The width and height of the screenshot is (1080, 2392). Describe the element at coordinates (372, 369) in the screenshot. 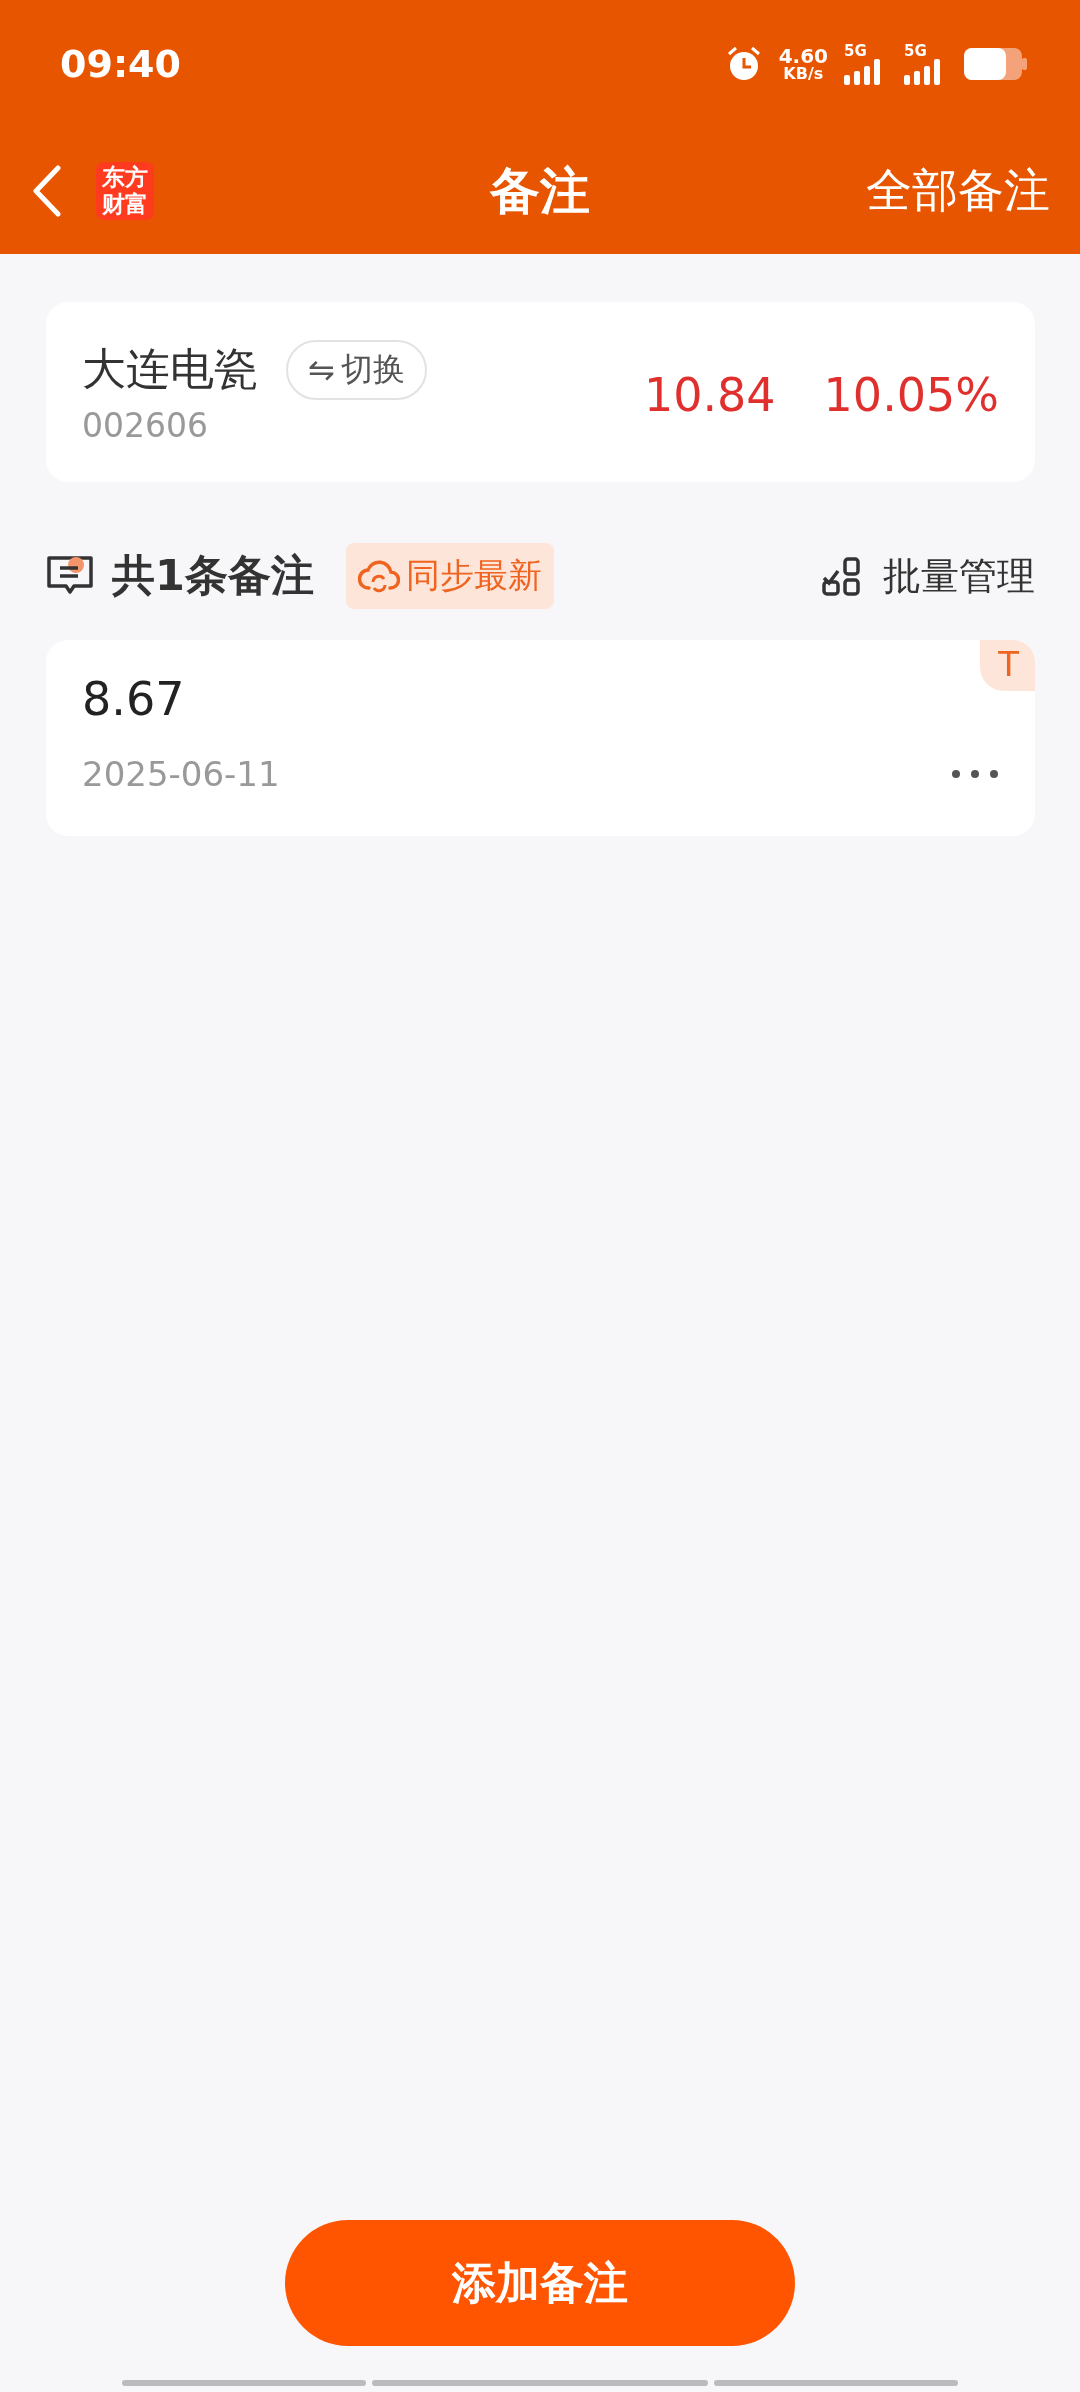

I see `switch-label: 切换` at that location.